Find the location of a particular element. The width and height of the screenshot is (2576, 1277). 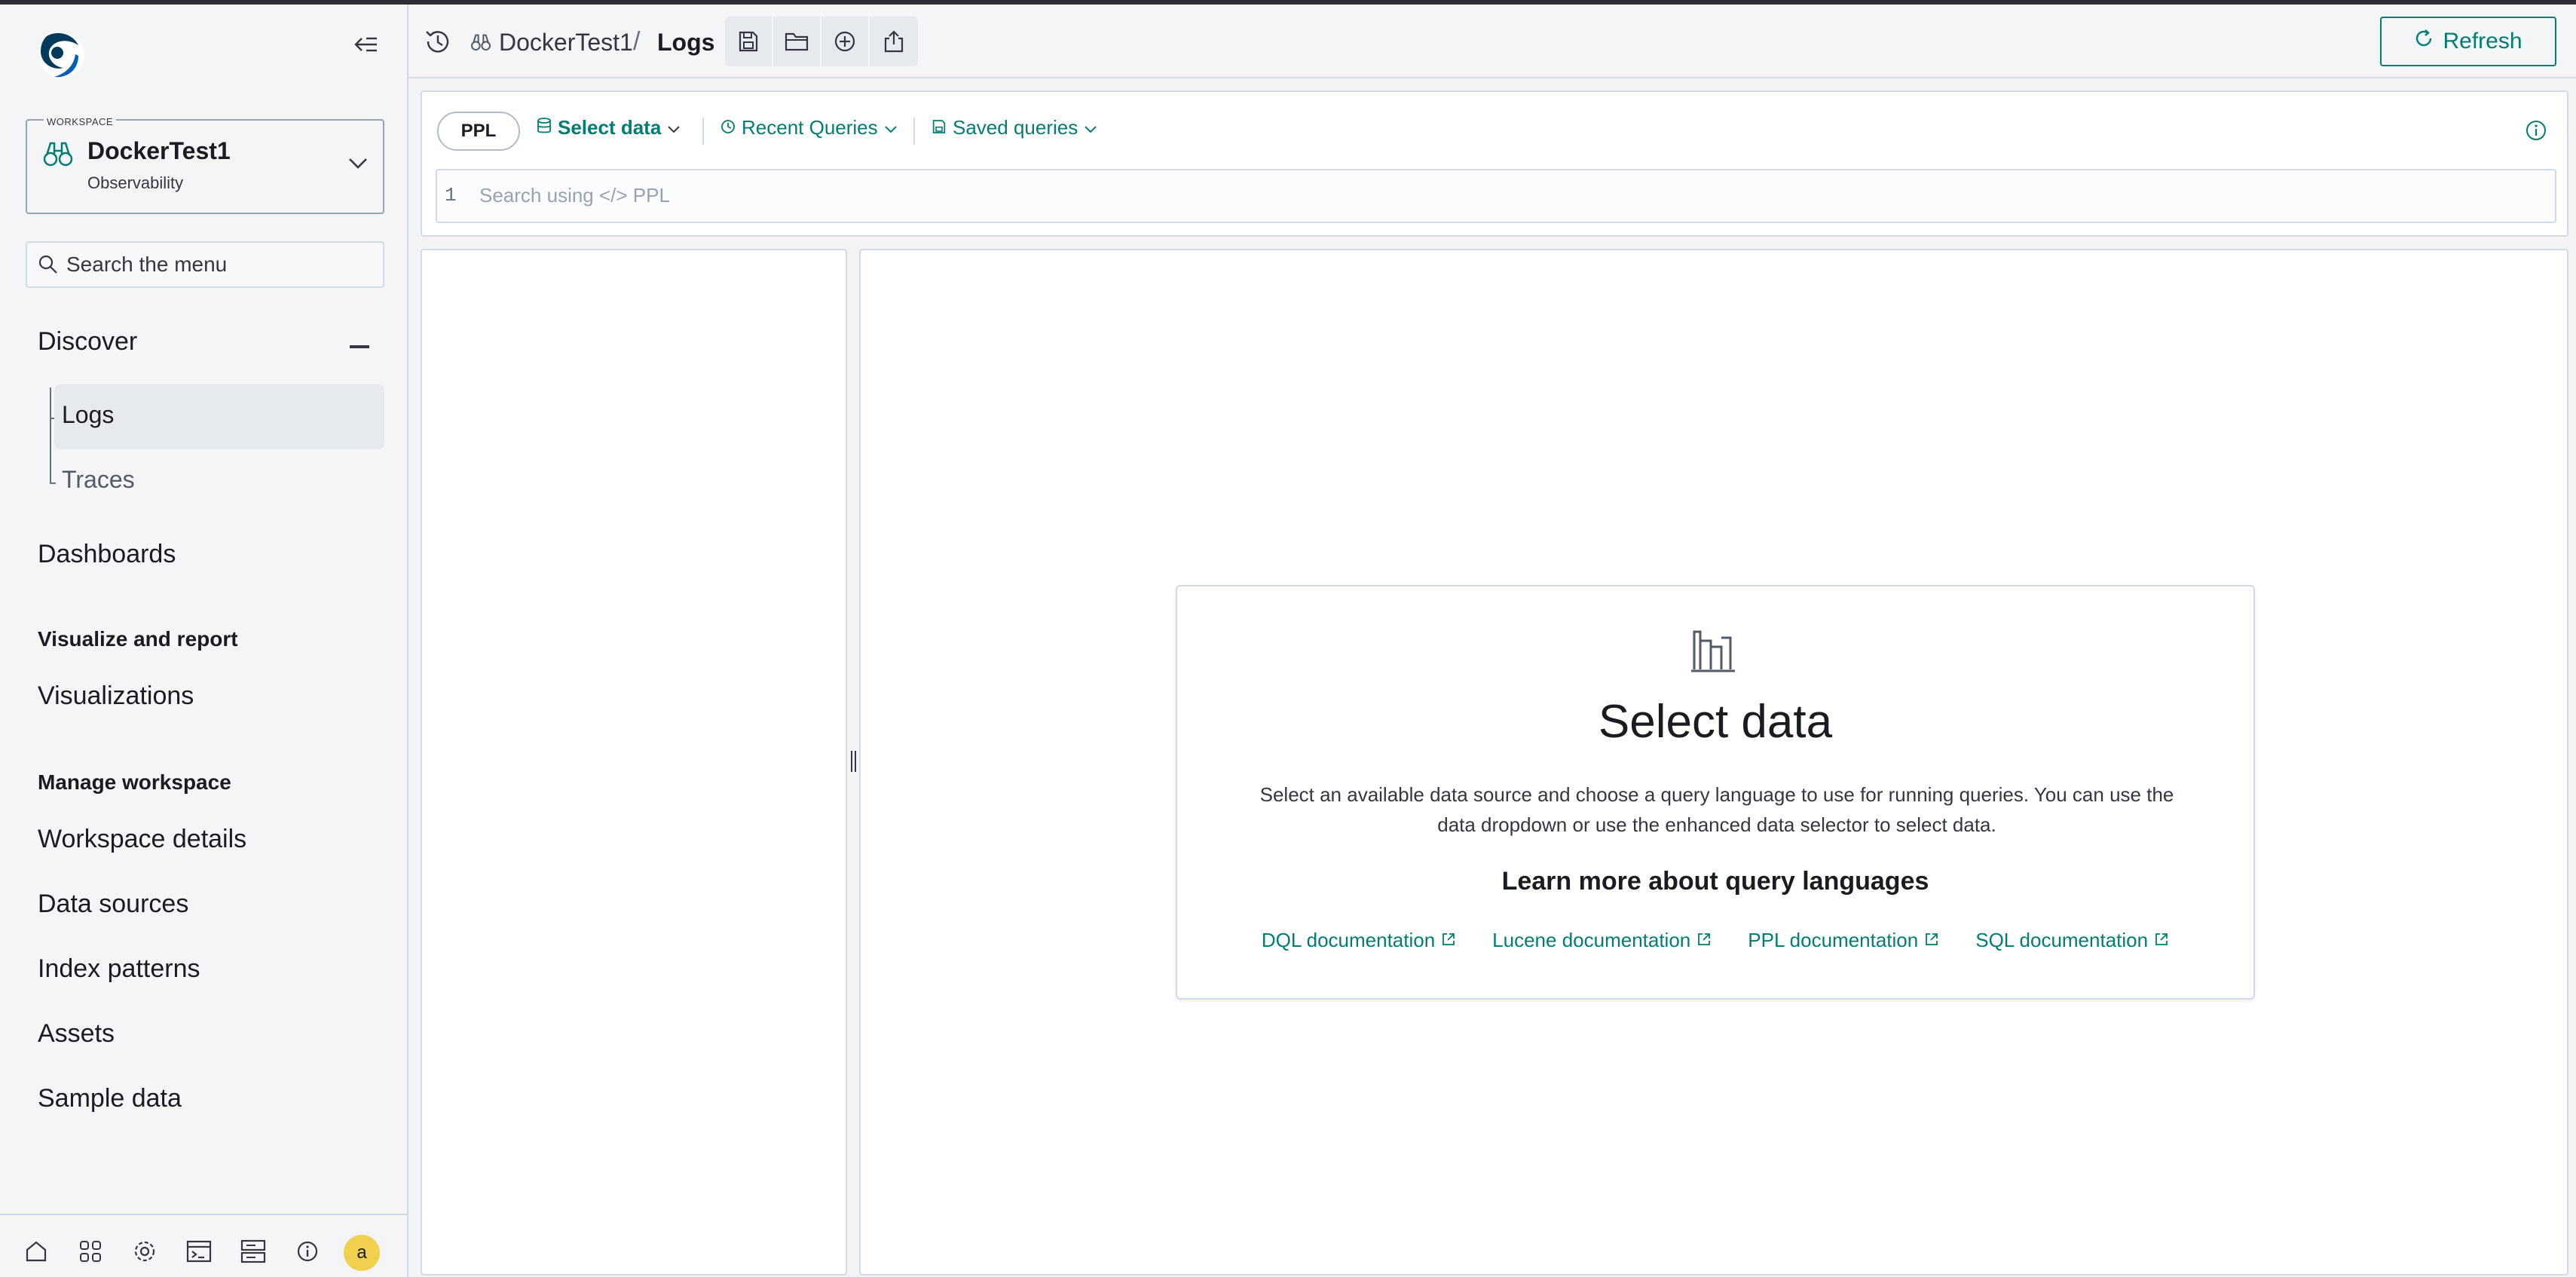

home-icon is located at coordinates (36, 1251).